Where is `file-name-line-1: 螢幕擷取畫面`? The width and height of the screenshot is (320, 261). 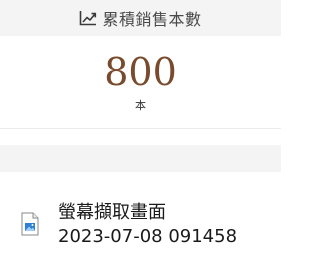
file-name-line-1: 螢幕擷取畫面 is located at coordinates (112, 212).